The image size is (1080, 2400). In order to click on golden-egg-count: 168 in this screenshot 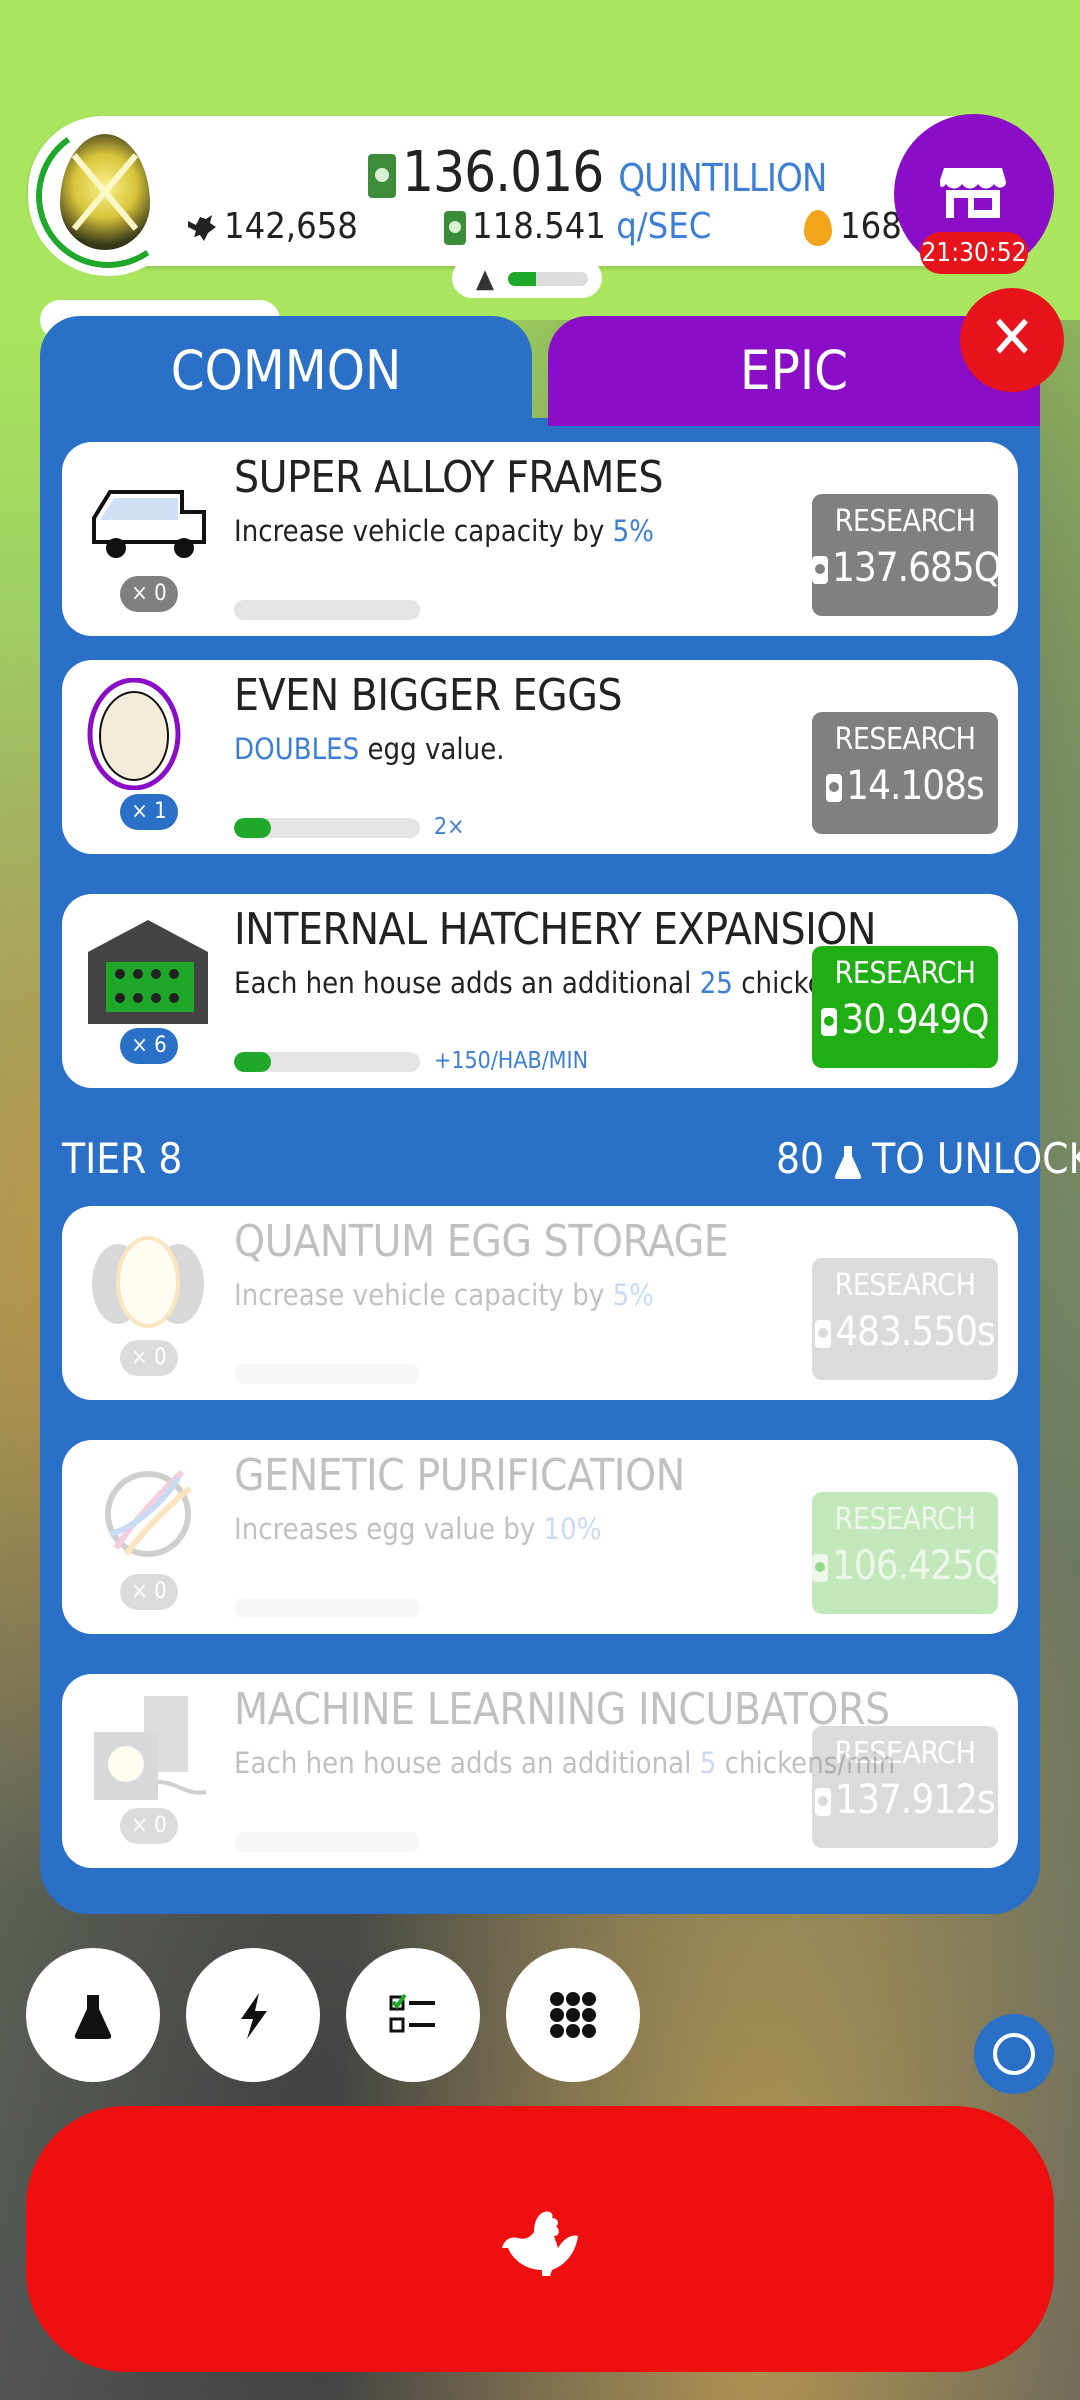, I will do `click(853, 226)`.